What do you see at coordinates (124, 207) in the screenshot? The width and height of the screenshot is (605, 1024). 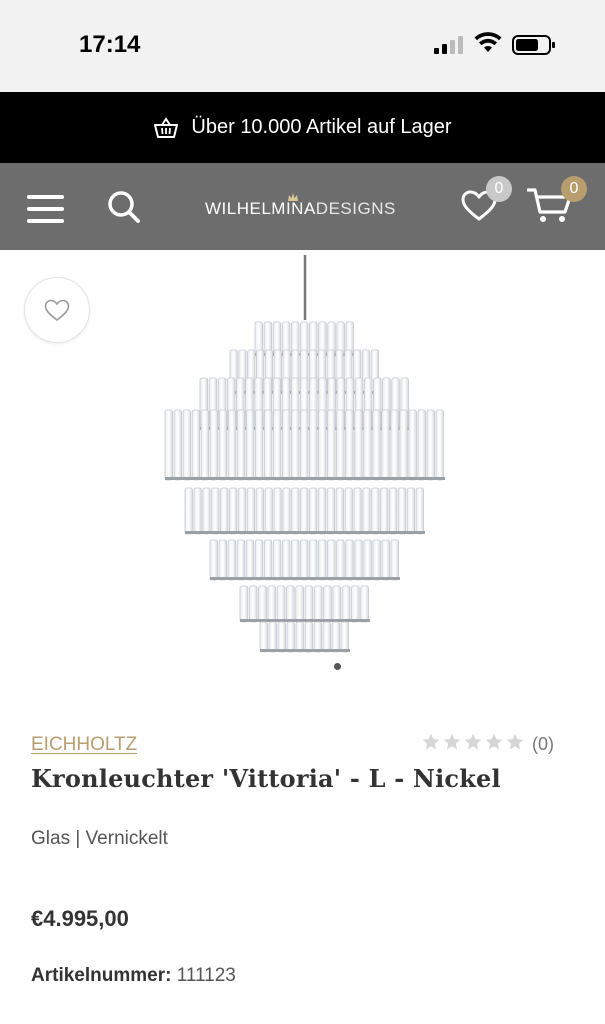 I see `search-icon` at bounding box center [124, 207].